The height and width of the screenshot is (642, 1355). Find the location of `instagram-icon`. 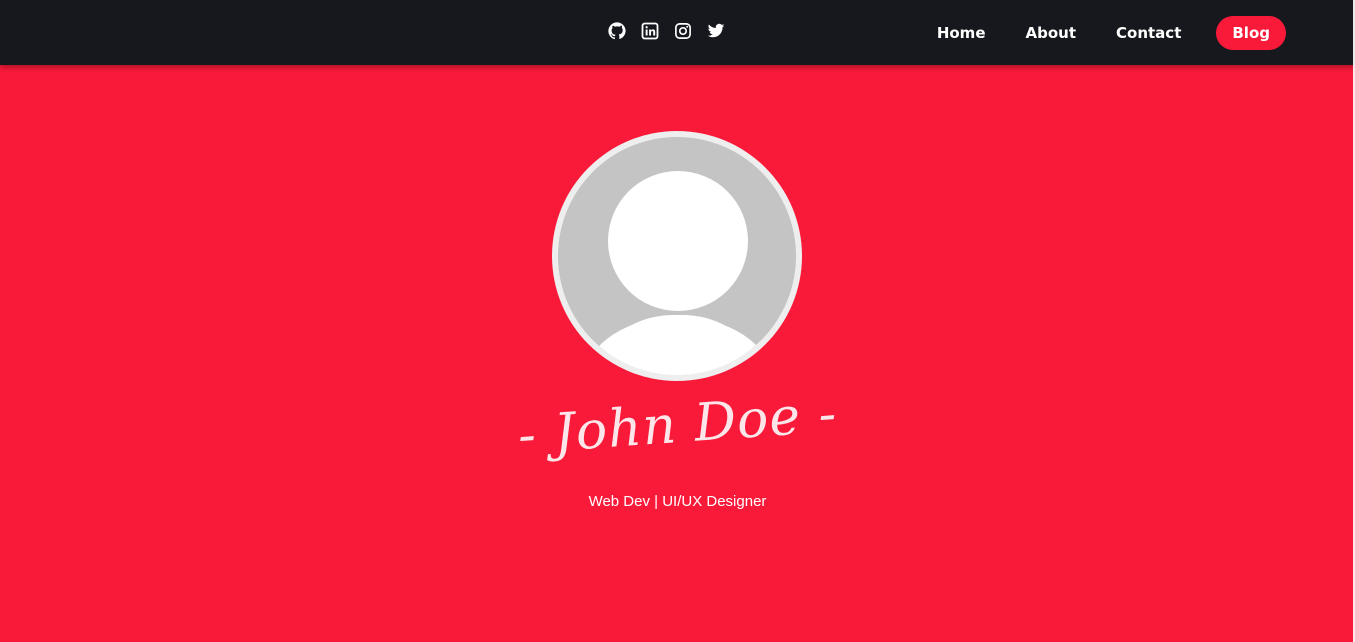

instagram-icon is located at coordinates (683, 31).